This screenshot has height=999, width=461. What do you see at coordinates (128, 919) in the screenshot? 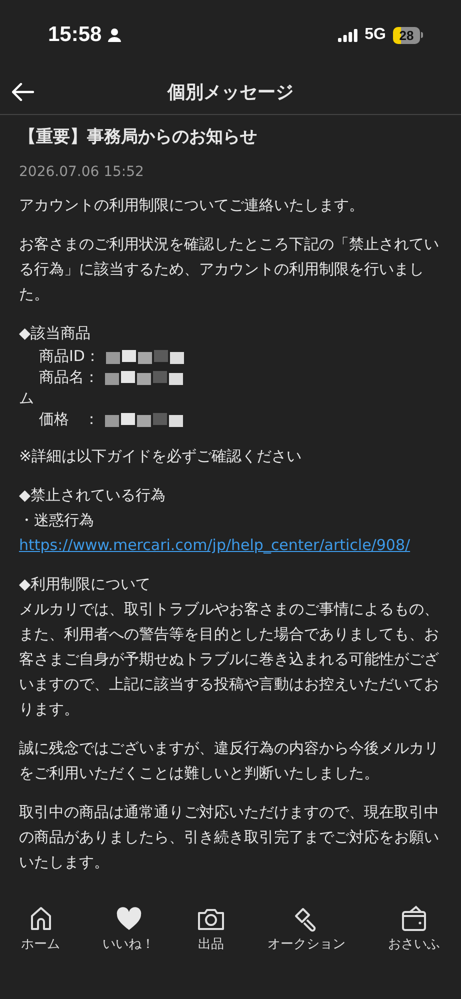
I see `heart-icon` at bounding box center [128, 919].